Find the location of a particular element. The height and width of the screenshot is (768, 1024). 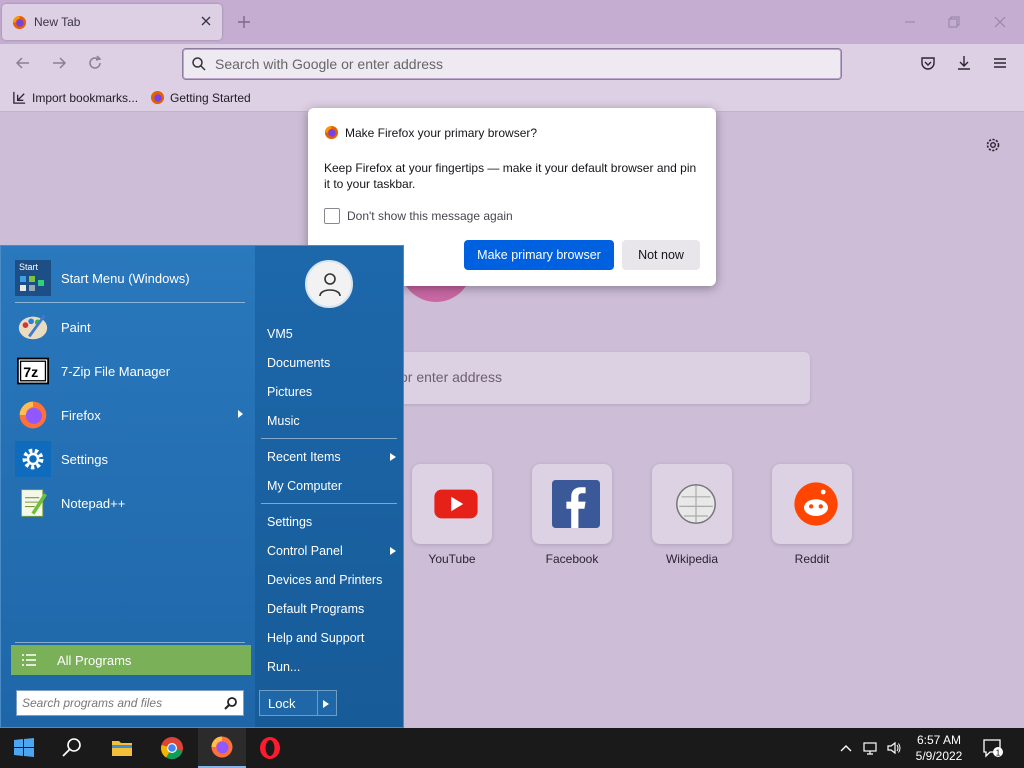

program-settings: Settings is located at coordinates (130, 459).